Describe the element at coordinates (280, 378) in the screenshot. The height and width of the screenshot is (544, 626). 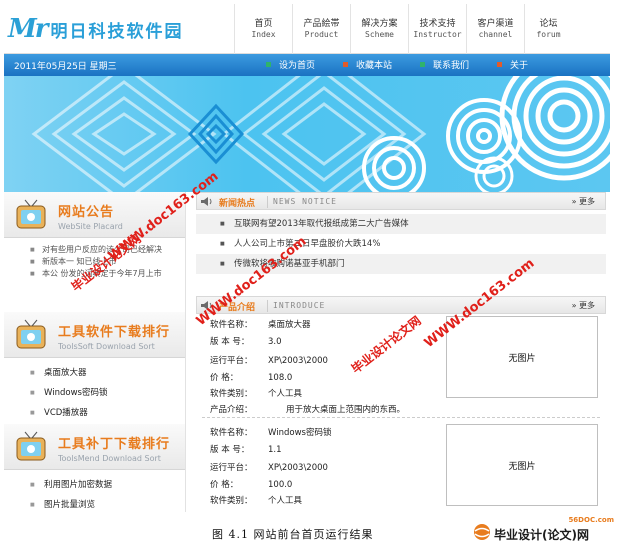
I see `product-price: 108.0` at that location.